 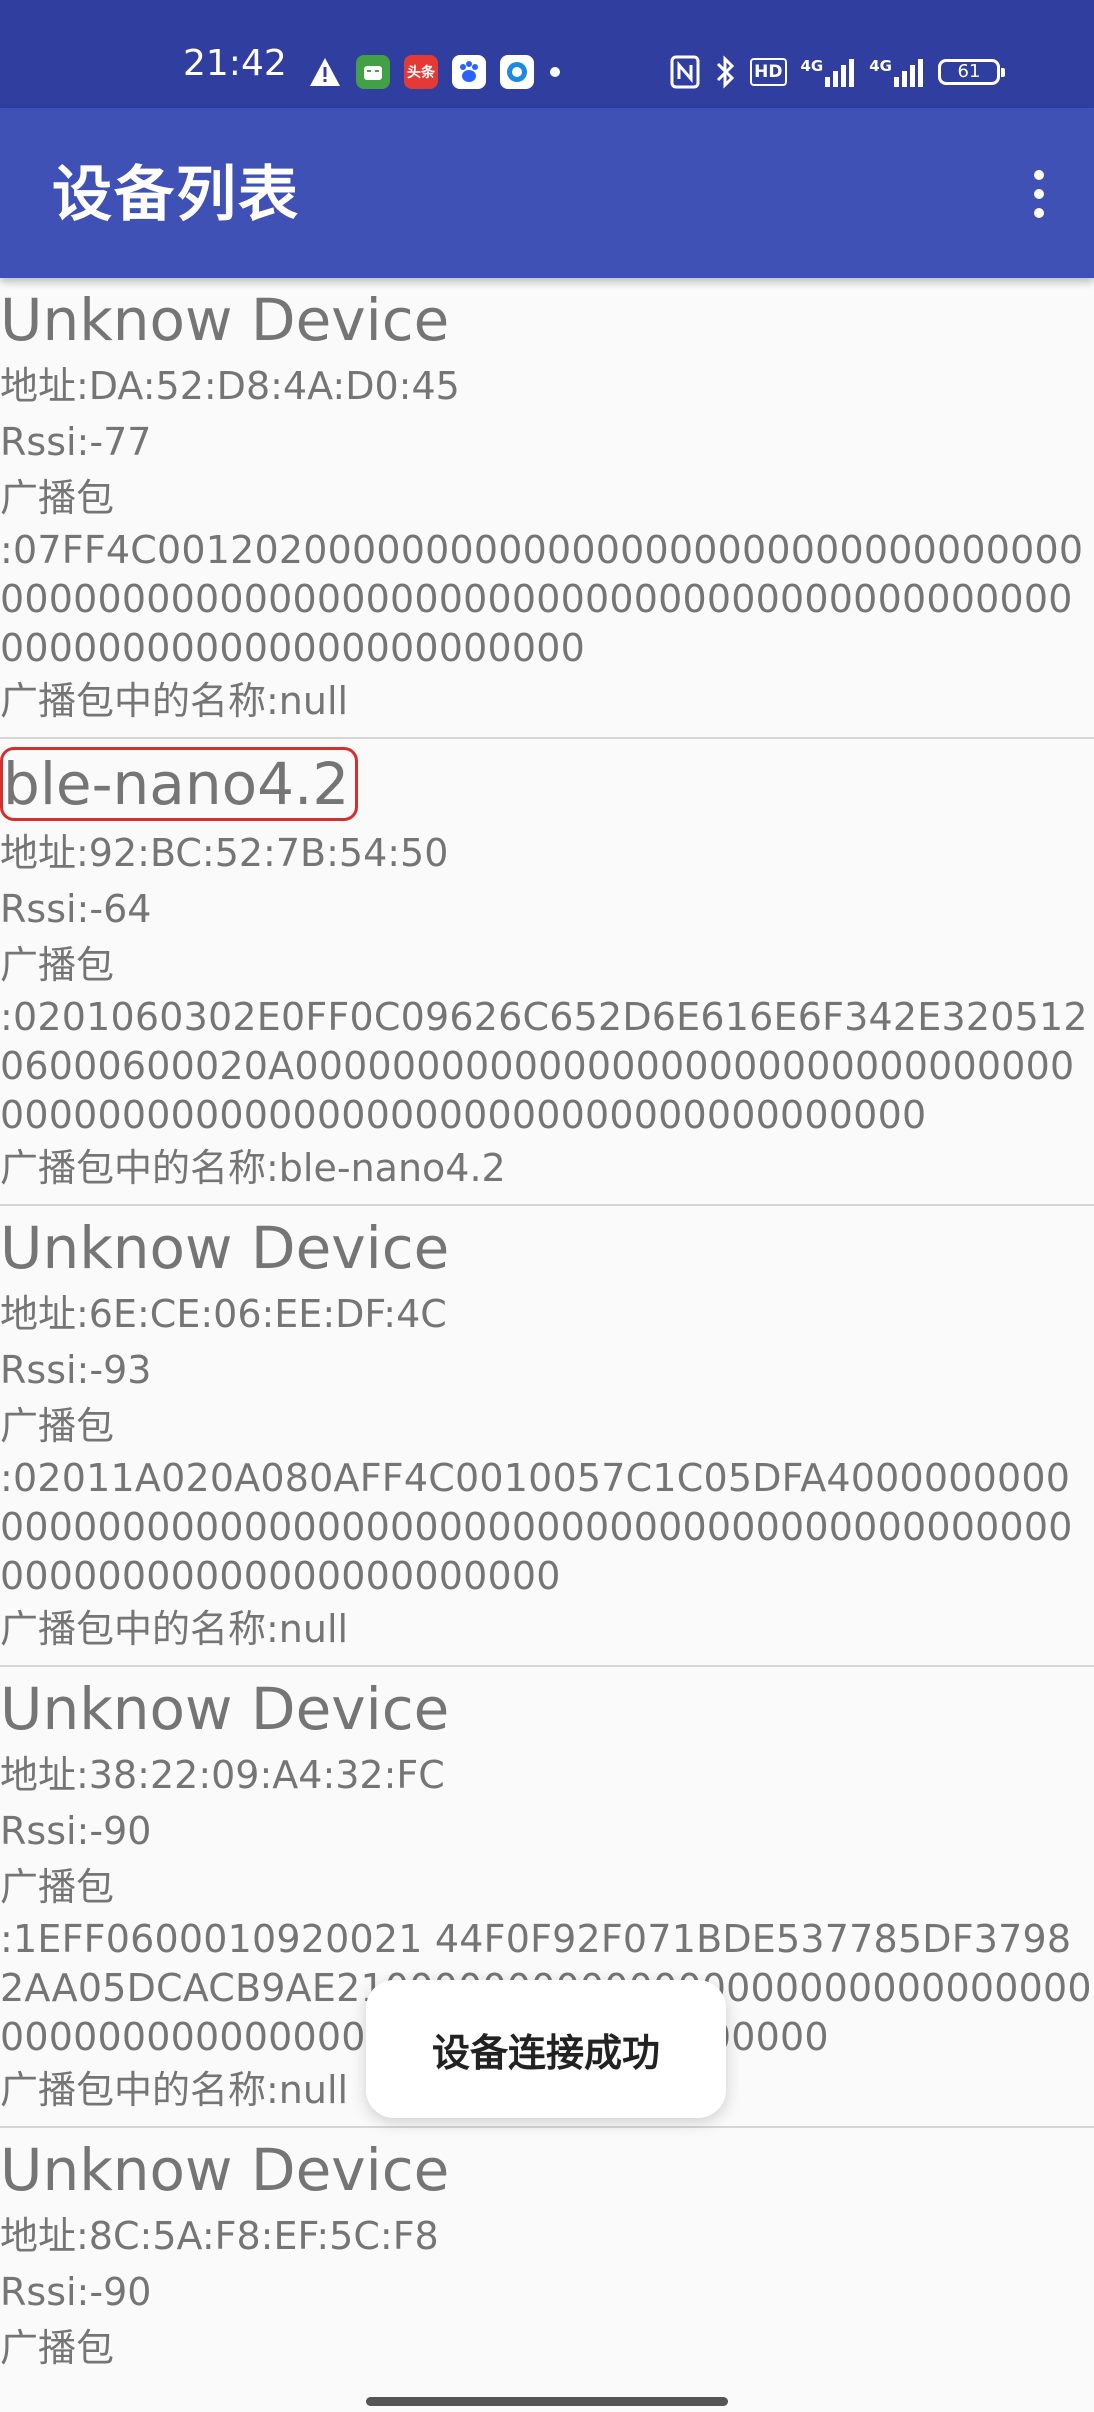 What do you see at coordinates (76, 1370) in the screenshot?
I see `device-rssi: Rssi:-93` at bounding box center [76, 1370].